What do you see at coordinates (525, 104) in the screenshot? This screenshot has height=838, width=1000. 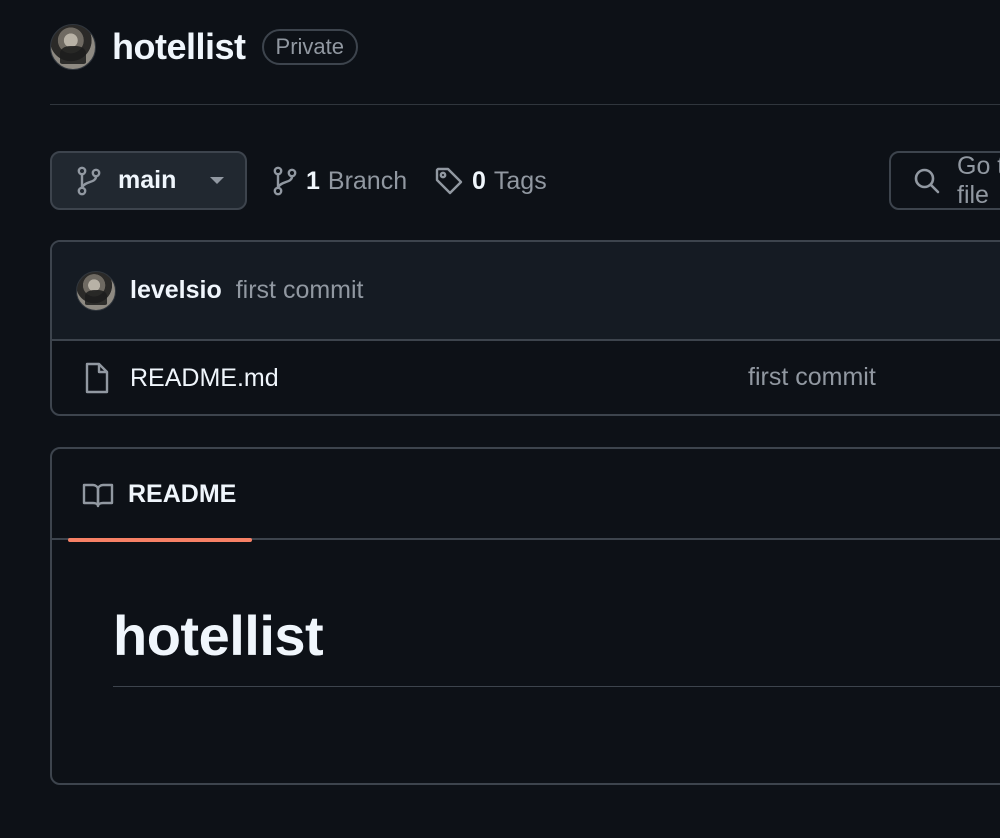 I see `header-divider` at bounding box center [525, 104].